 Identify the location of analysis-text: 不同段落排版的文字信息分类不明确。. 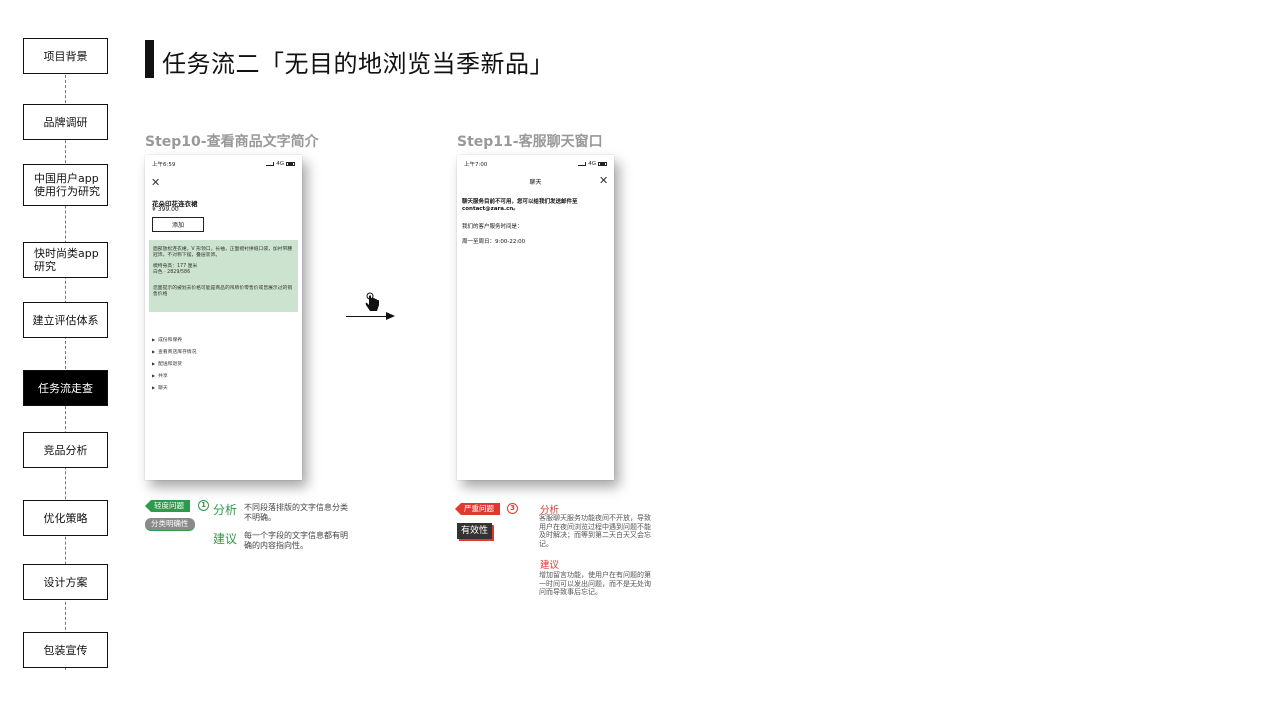
(296, 512).